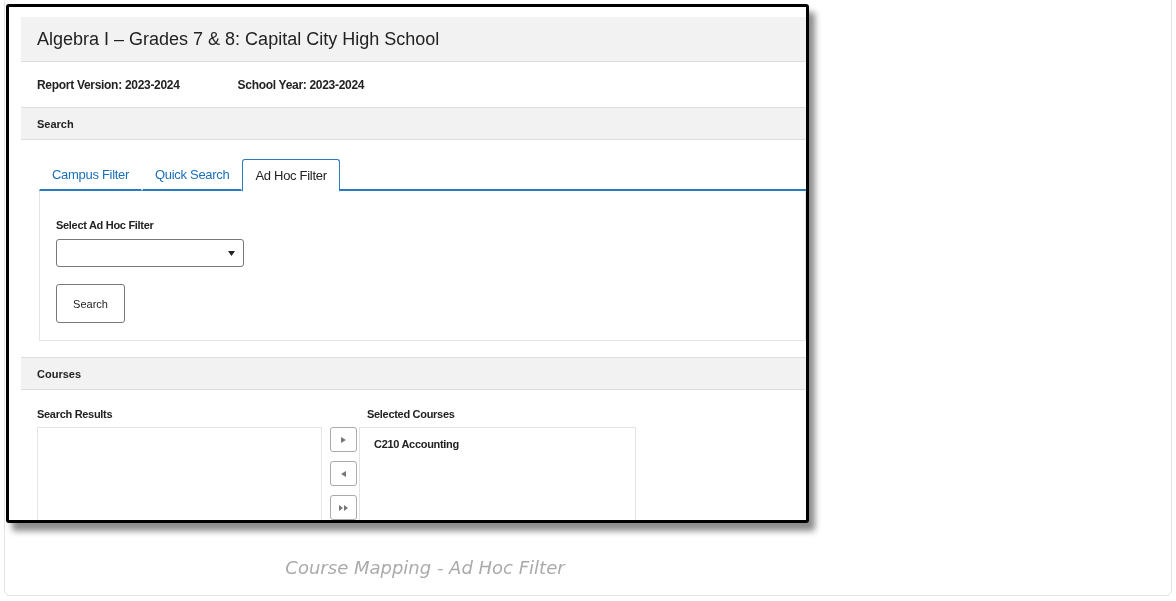 Image resolution: width=1176 pixels, height=601 pixels. I want to click on move-all-button, so click(343, 507).